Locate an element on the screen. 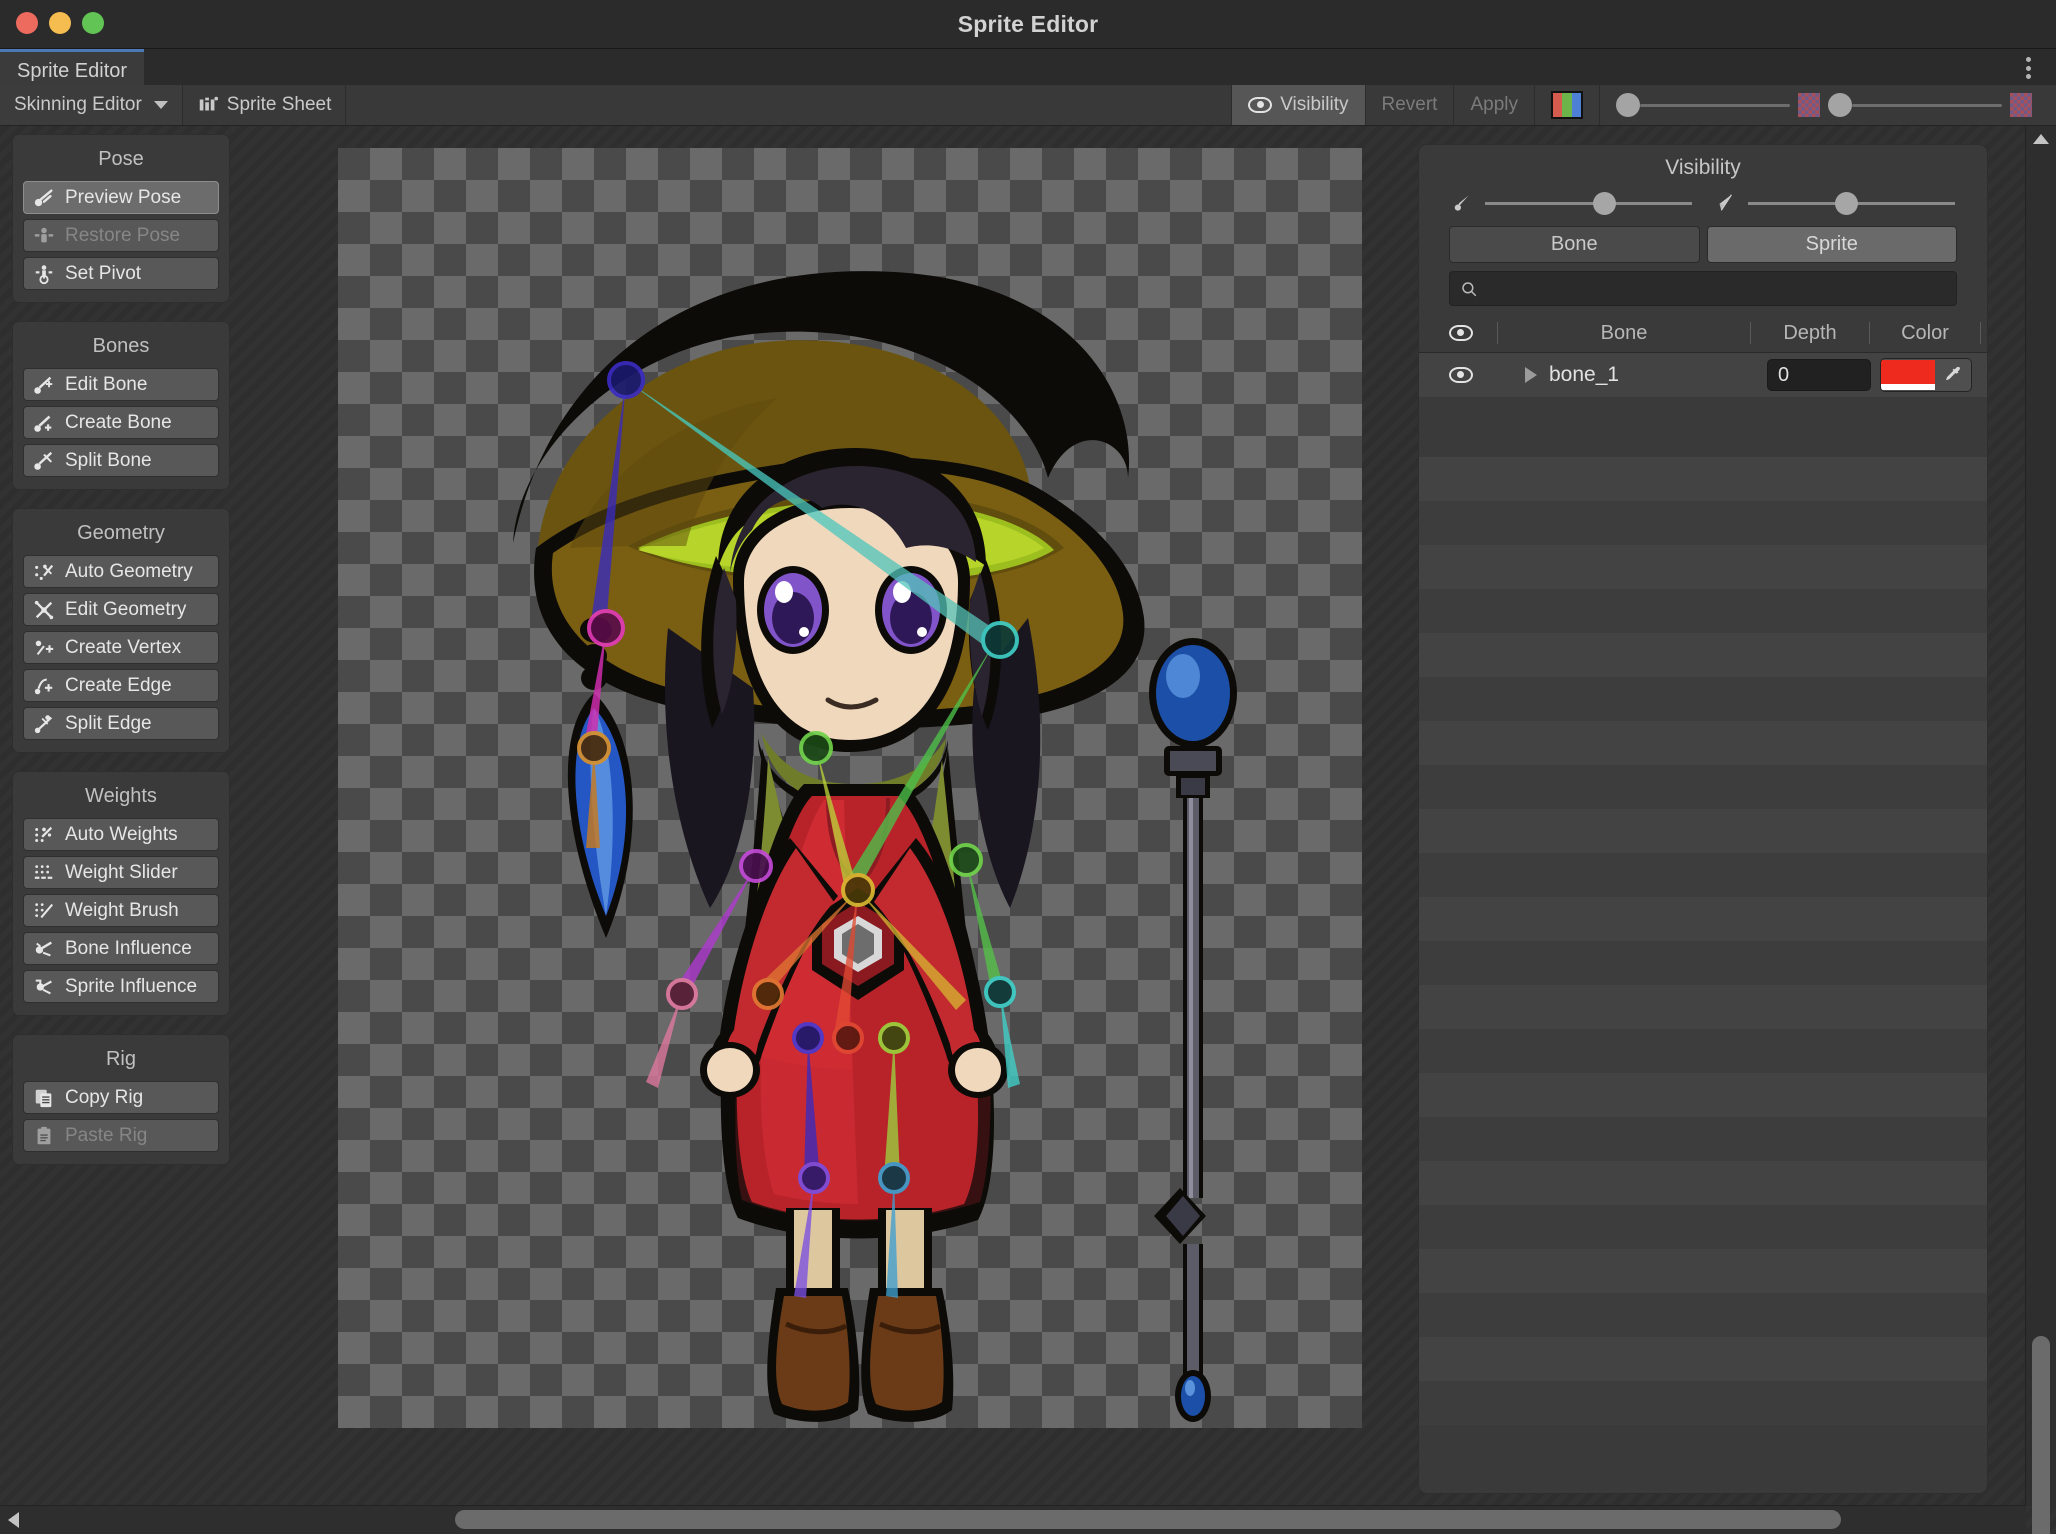  tool-button-label: Create Edge is located at coordinates (118, 685).